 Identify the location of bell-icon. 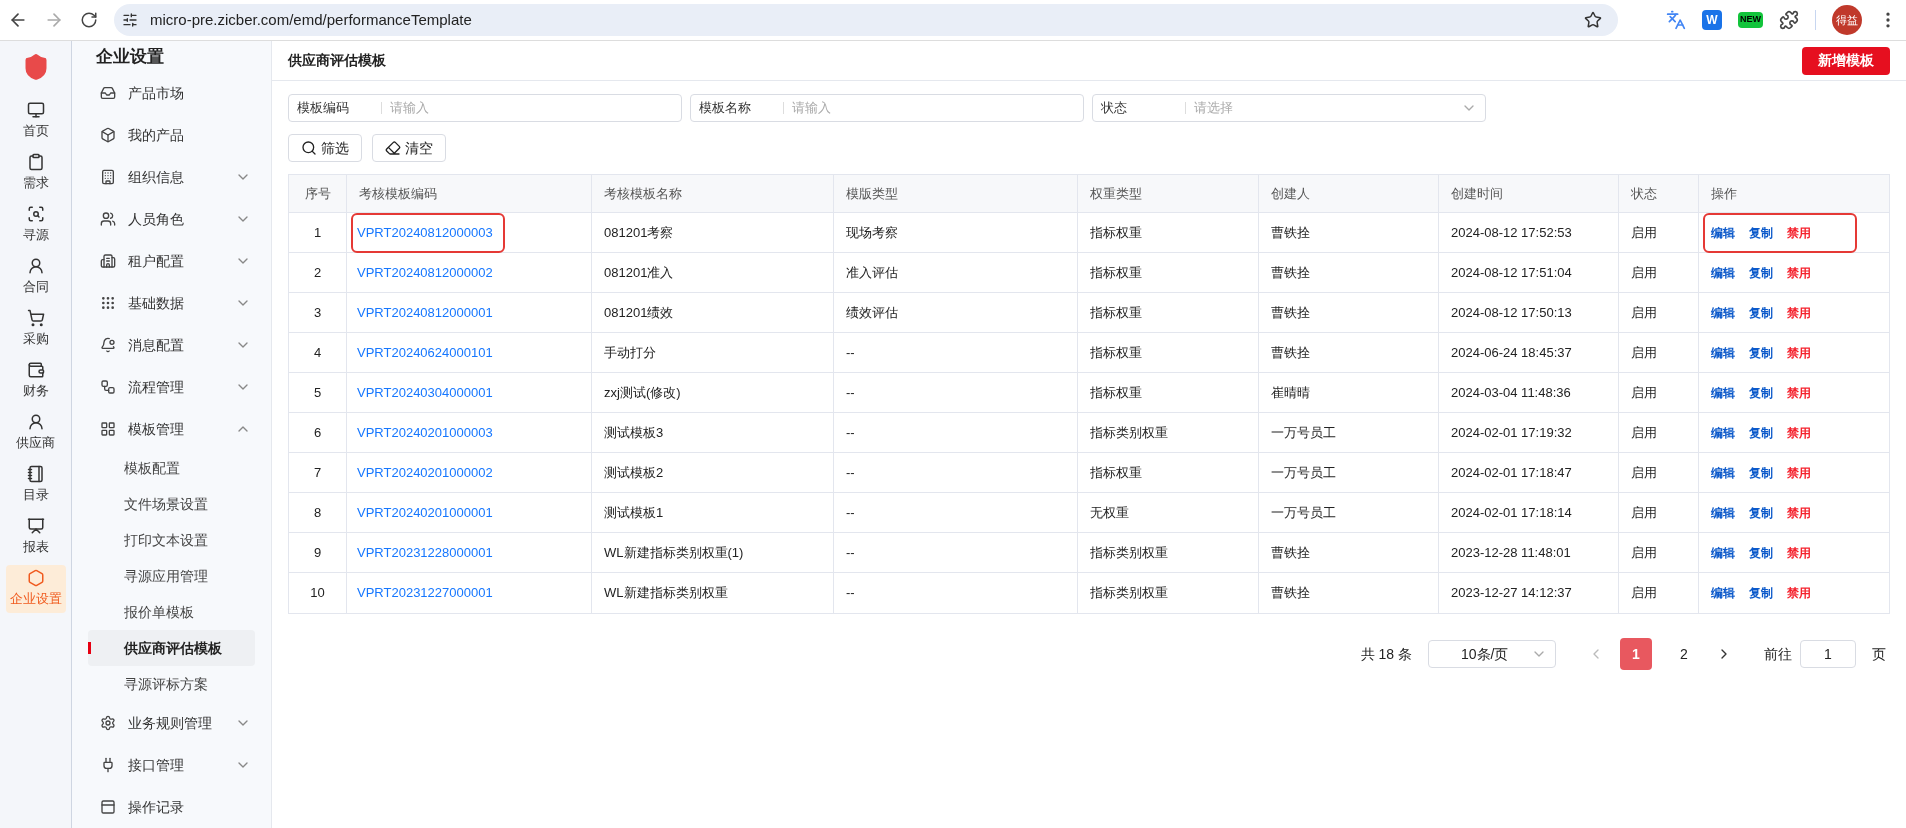
(108, 345).